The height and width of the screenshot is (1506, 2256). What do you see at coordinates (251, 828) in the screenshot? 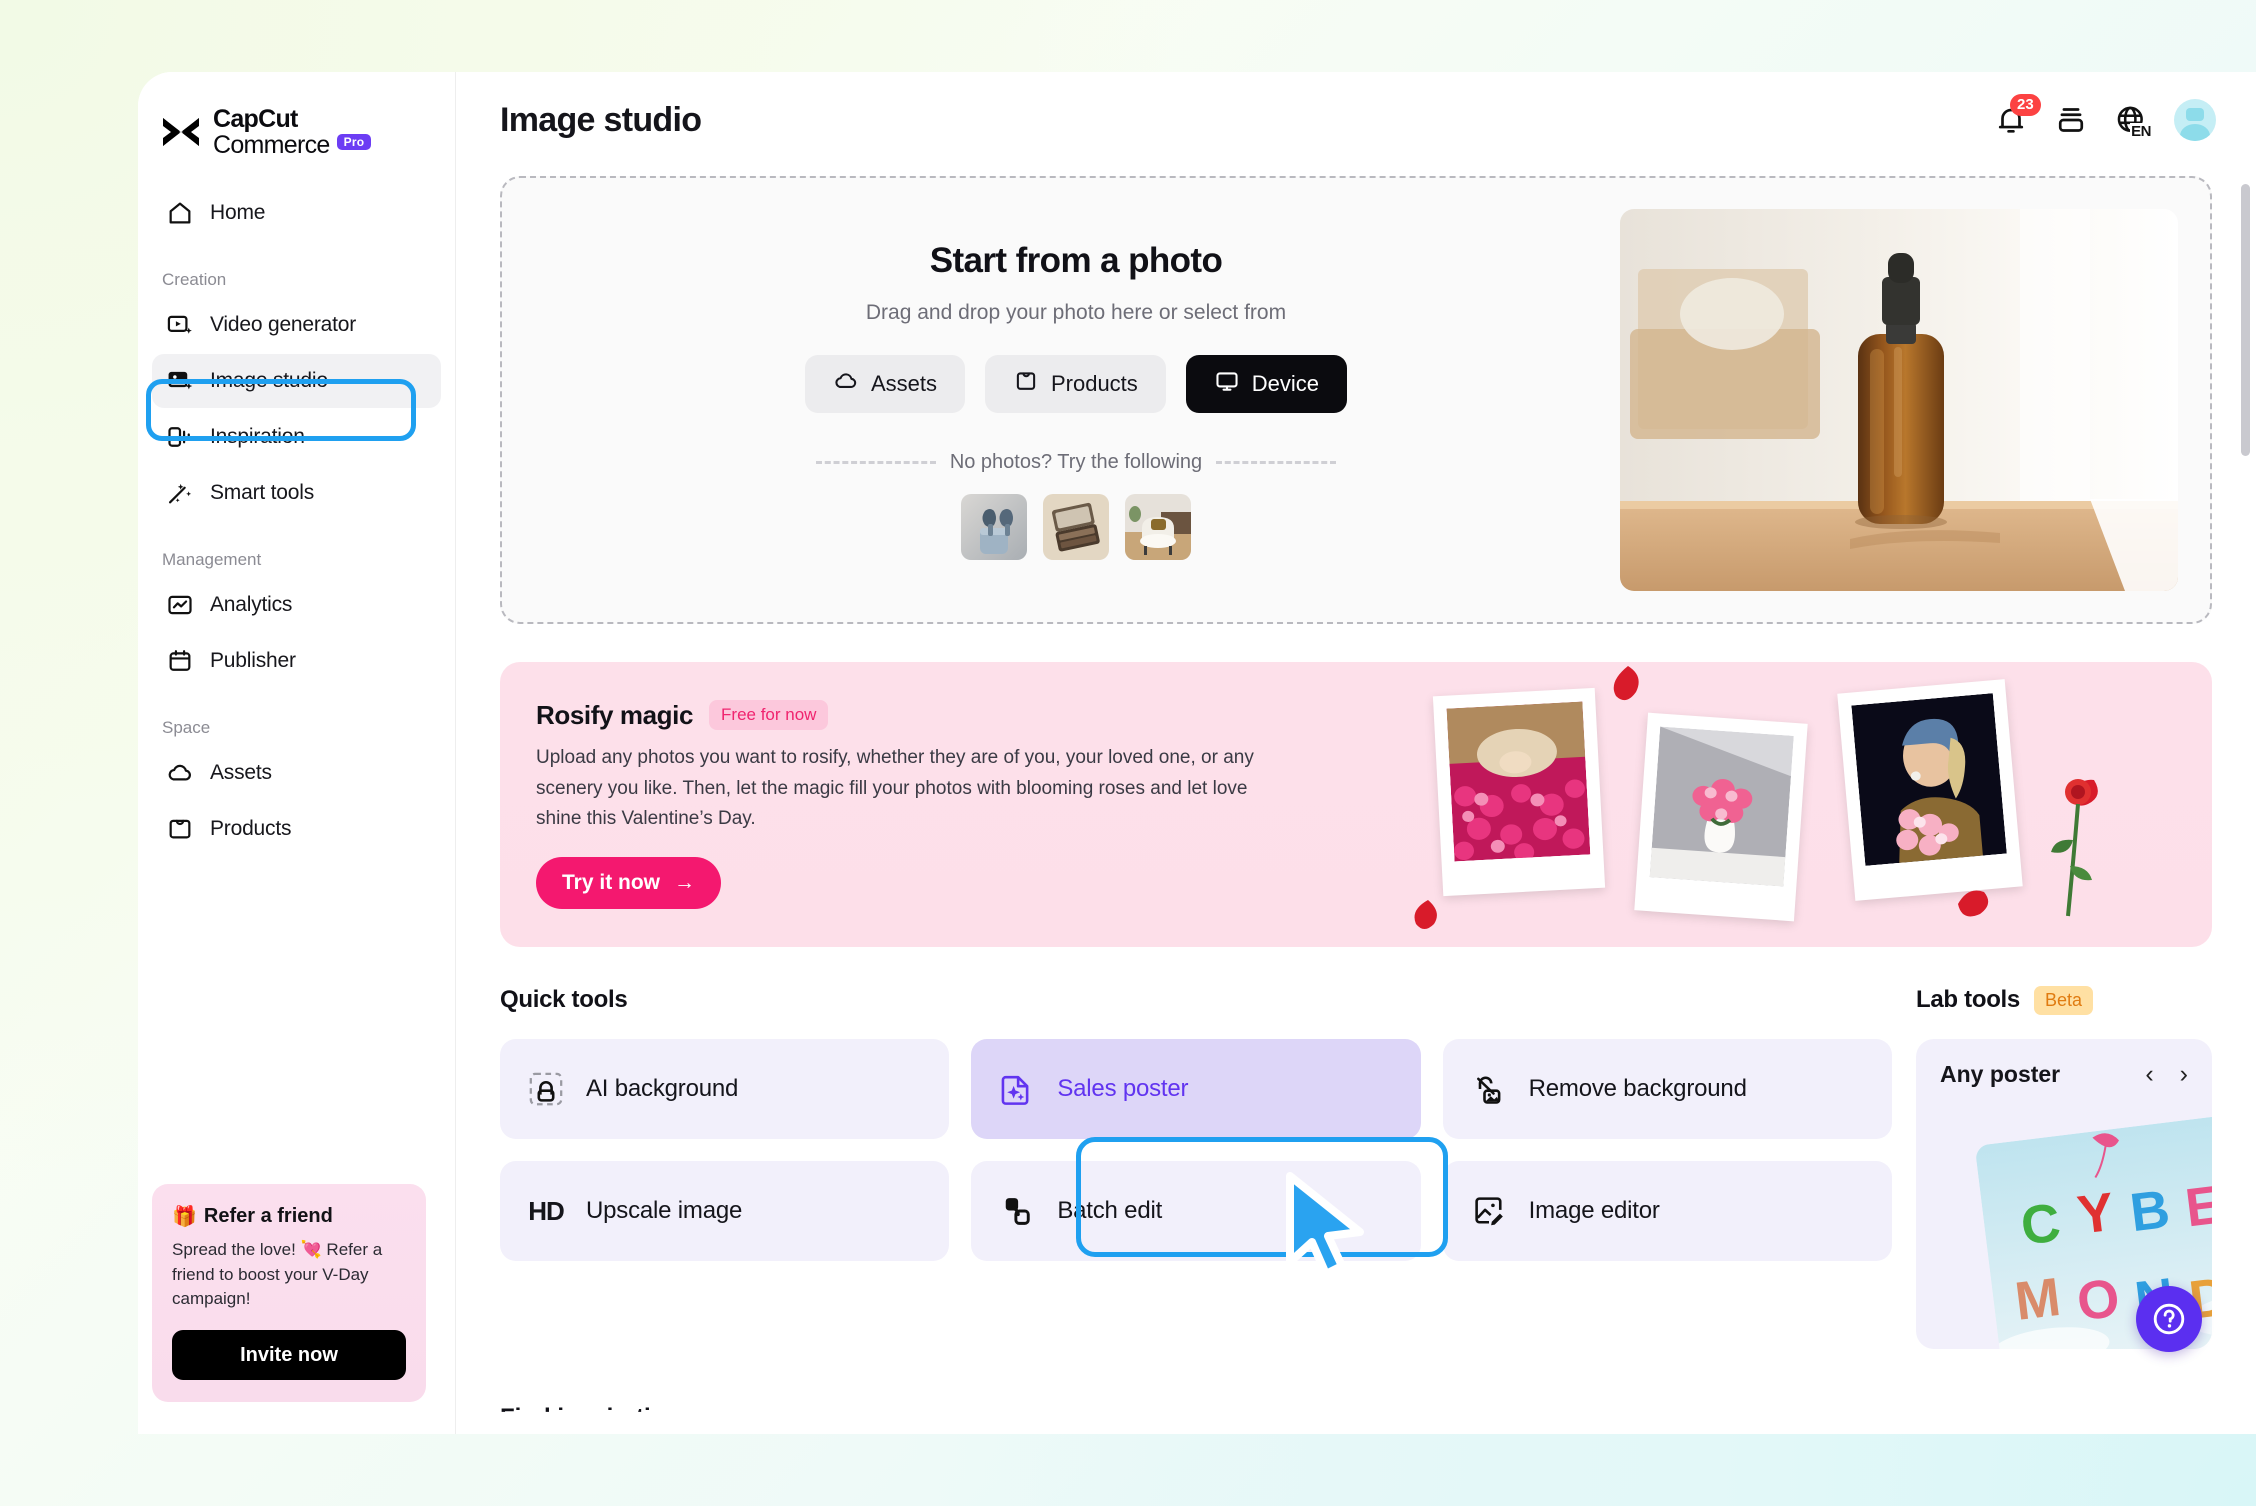
I see `sidebar-item-label-products: Products` at bounding box center [251, 828].